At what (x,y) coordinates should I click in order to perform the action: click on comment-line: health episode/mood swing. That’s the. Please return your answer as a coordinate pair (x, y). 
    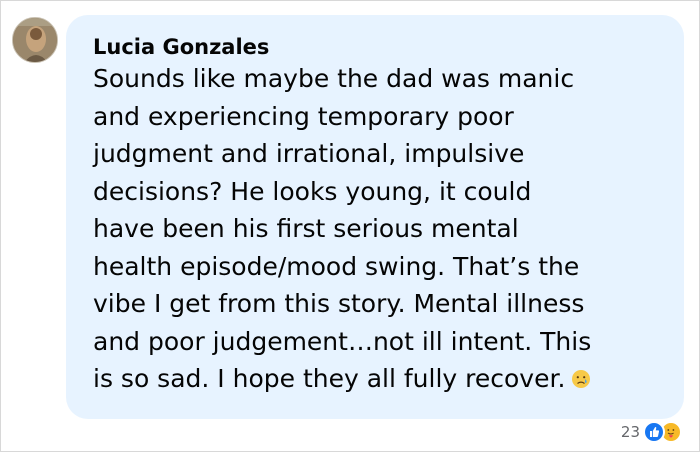
    Looking at the image, I should click on (336, 266).